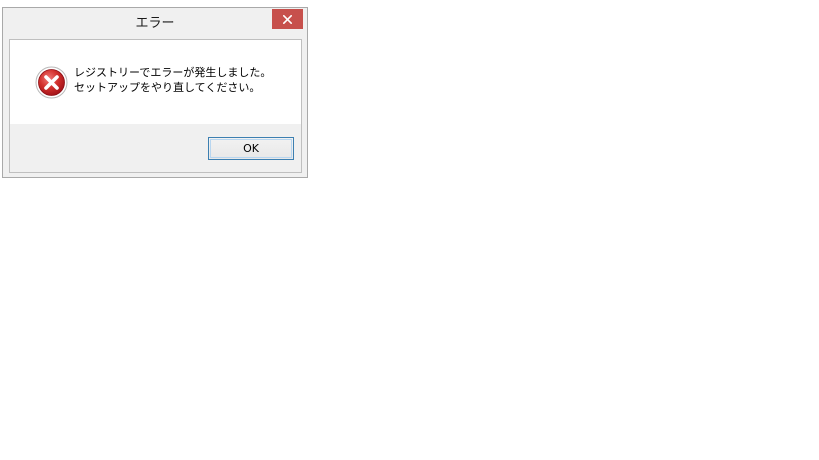 The image size is (819, 460). I want to click on dialog-title: エラー, so click(155, 23).